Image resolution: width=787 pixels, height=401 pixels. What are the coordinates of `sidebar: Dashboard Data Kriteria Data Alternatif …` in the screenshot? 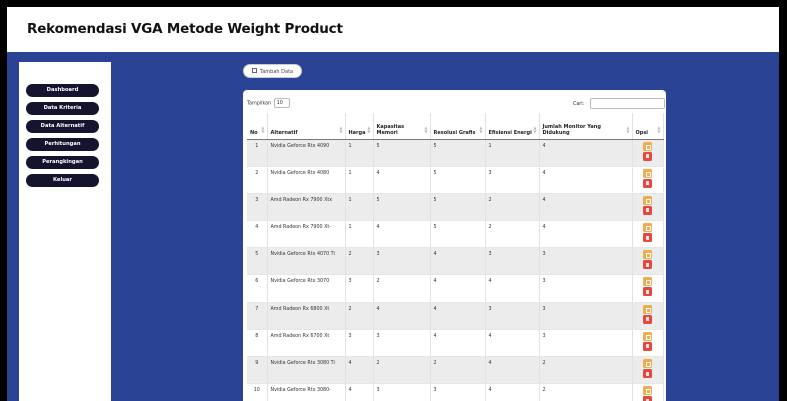 It's located at (65, 231).